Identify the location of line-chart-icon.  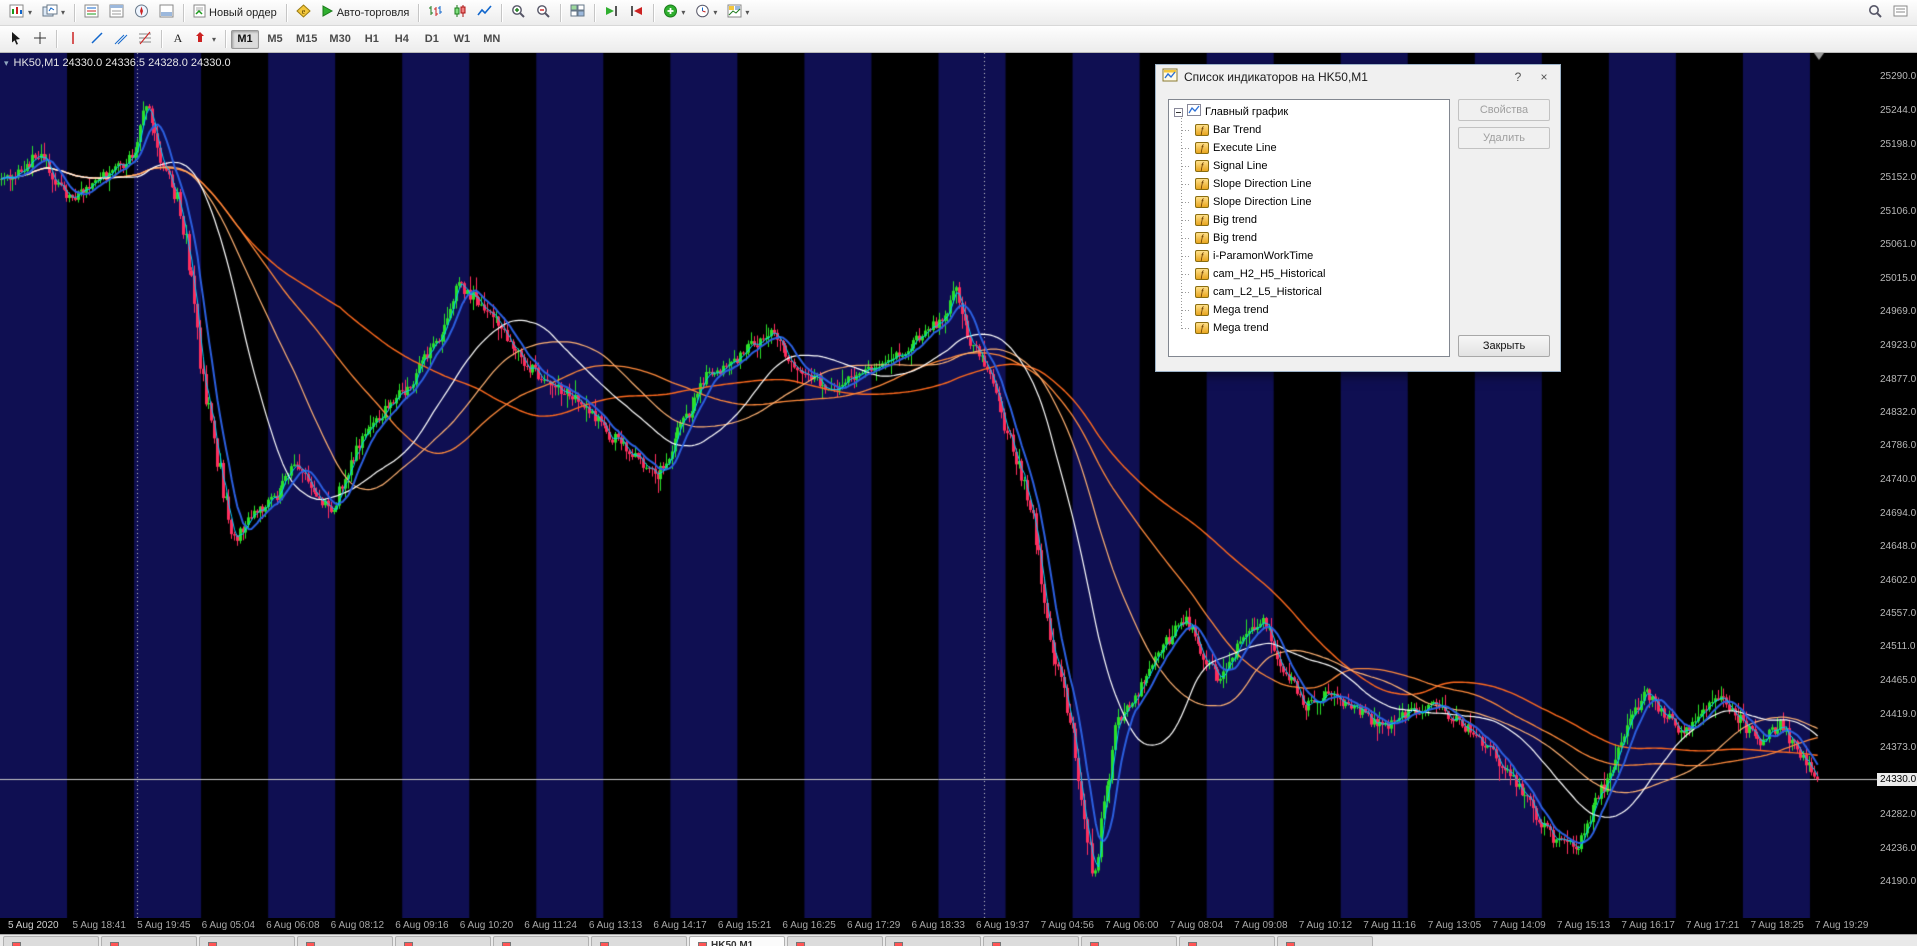
(484, 12).